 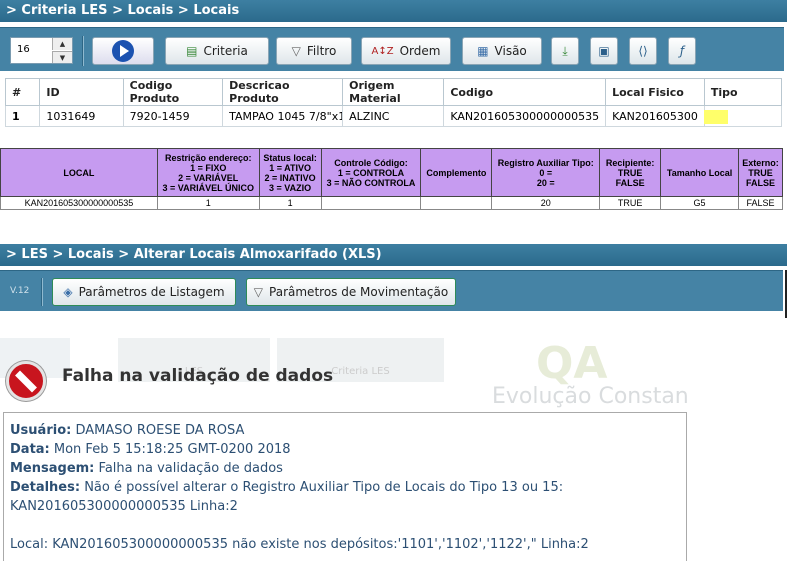 I want to click on save-button: ▣, so click(x=604, y=51).